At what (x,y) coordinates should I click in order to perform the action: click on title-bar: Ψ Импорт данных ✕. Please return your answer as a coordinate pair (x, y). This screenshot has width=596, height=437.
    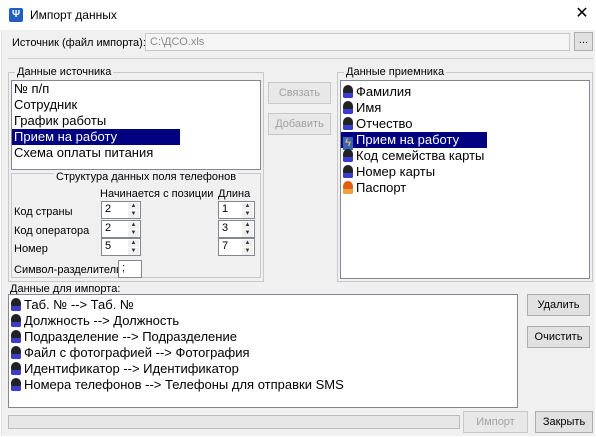
    Looking at the image, I should click on (298, 15).